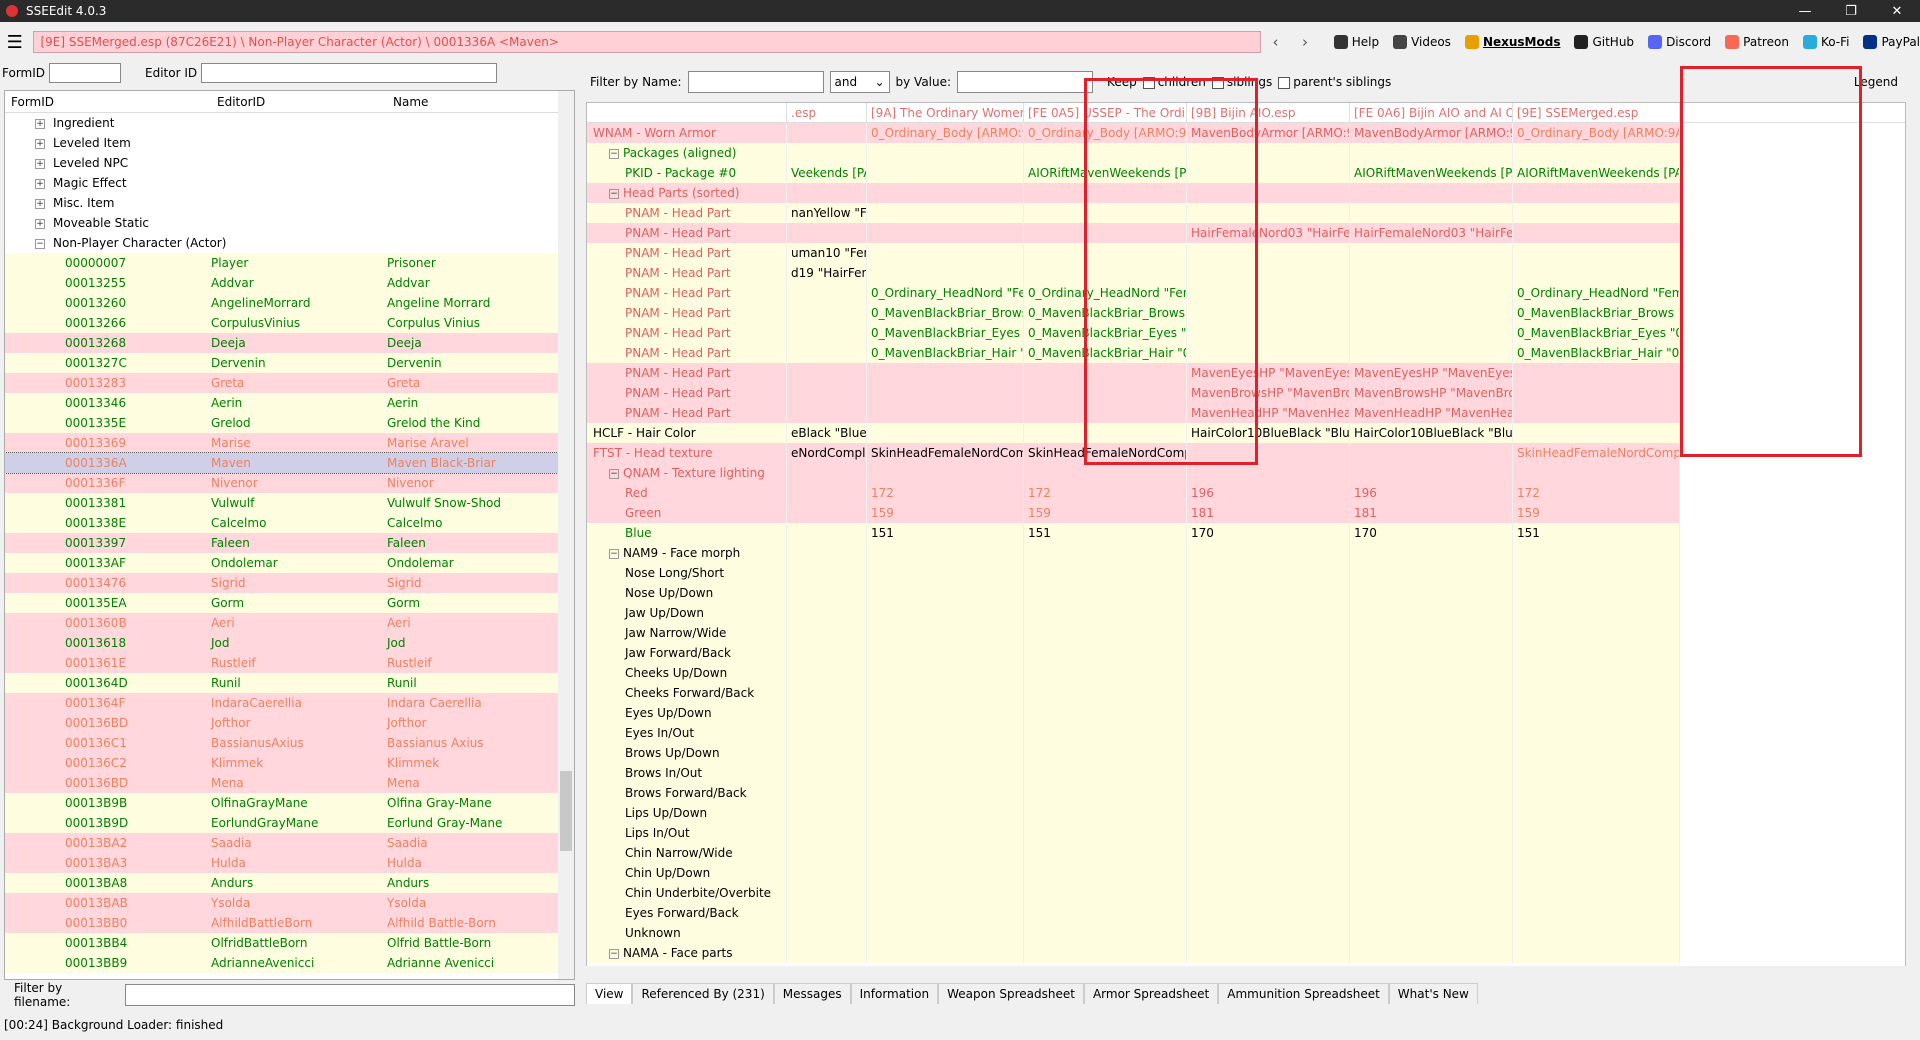 Image resolution: width=1920 pixels, height=1040 pixels. Describe the element at coordinates (1433, 993) in the screenshot. I see `tab-what-s-new: What's New` at that location.